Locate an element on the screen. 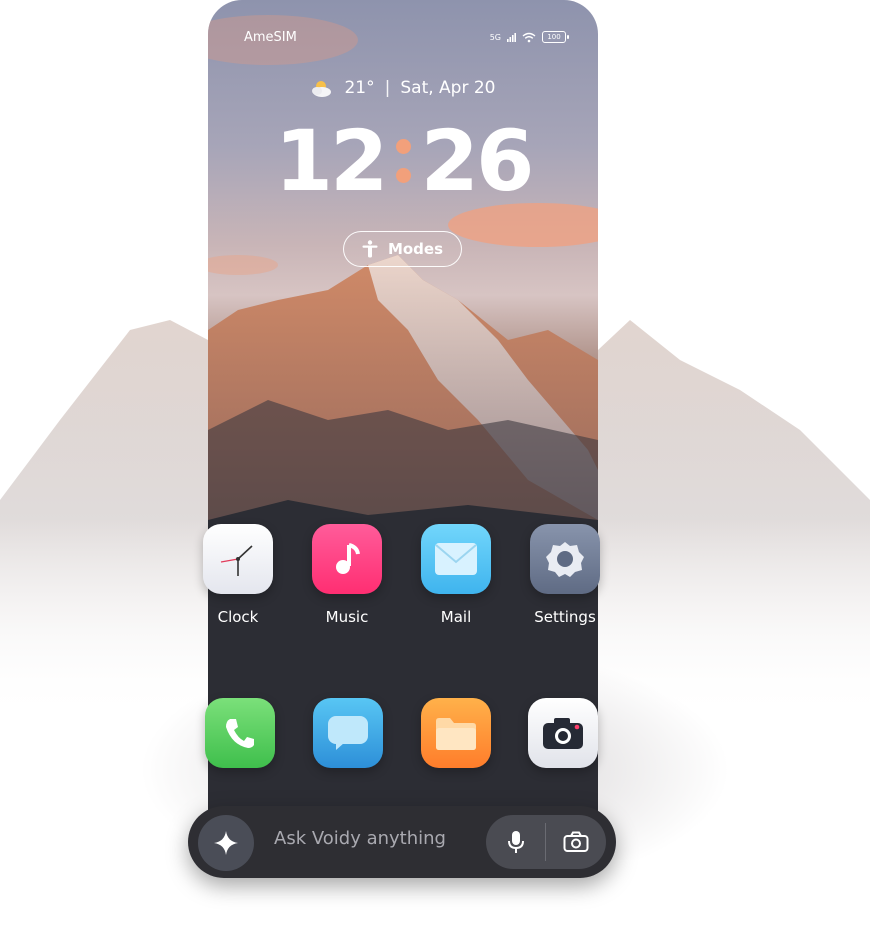 The image size is (870, 927). app-label: Music is located at coordinates (347, 617).